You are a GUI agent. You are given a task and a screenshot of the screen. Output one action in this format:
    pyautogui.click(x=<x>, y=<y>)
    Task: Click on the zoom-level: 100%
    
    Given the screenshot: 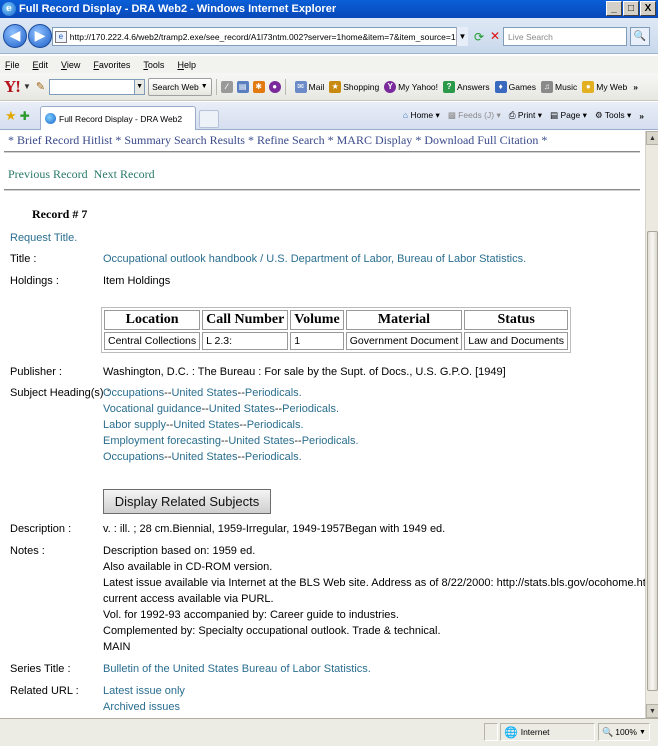 What is the action you would take?
    pyautogui.click(x=626, y=732)
    